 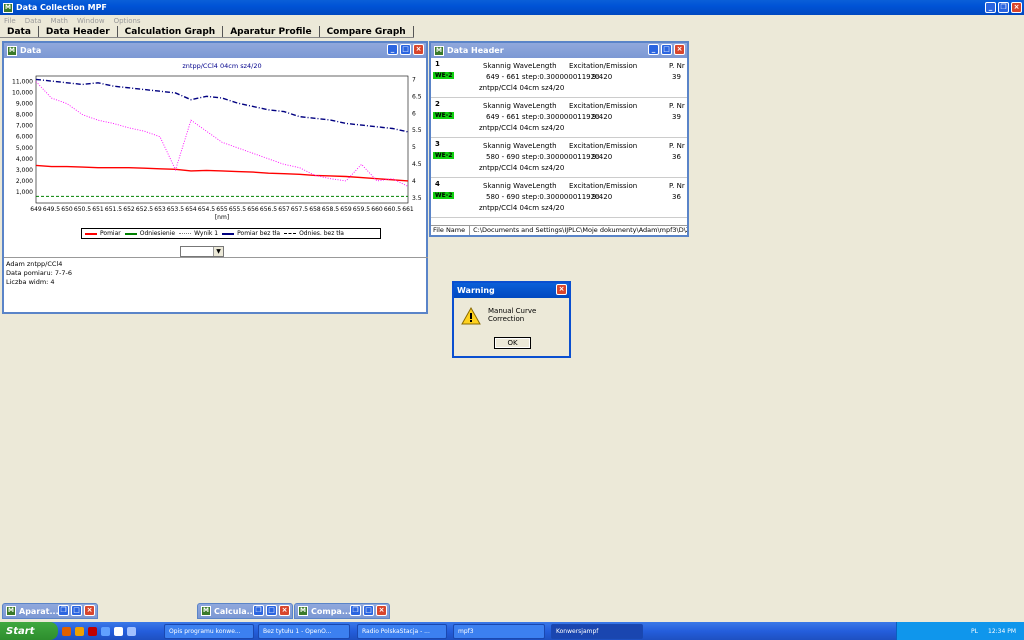 I want to click on opera-icon, so click(x=92, y=631).